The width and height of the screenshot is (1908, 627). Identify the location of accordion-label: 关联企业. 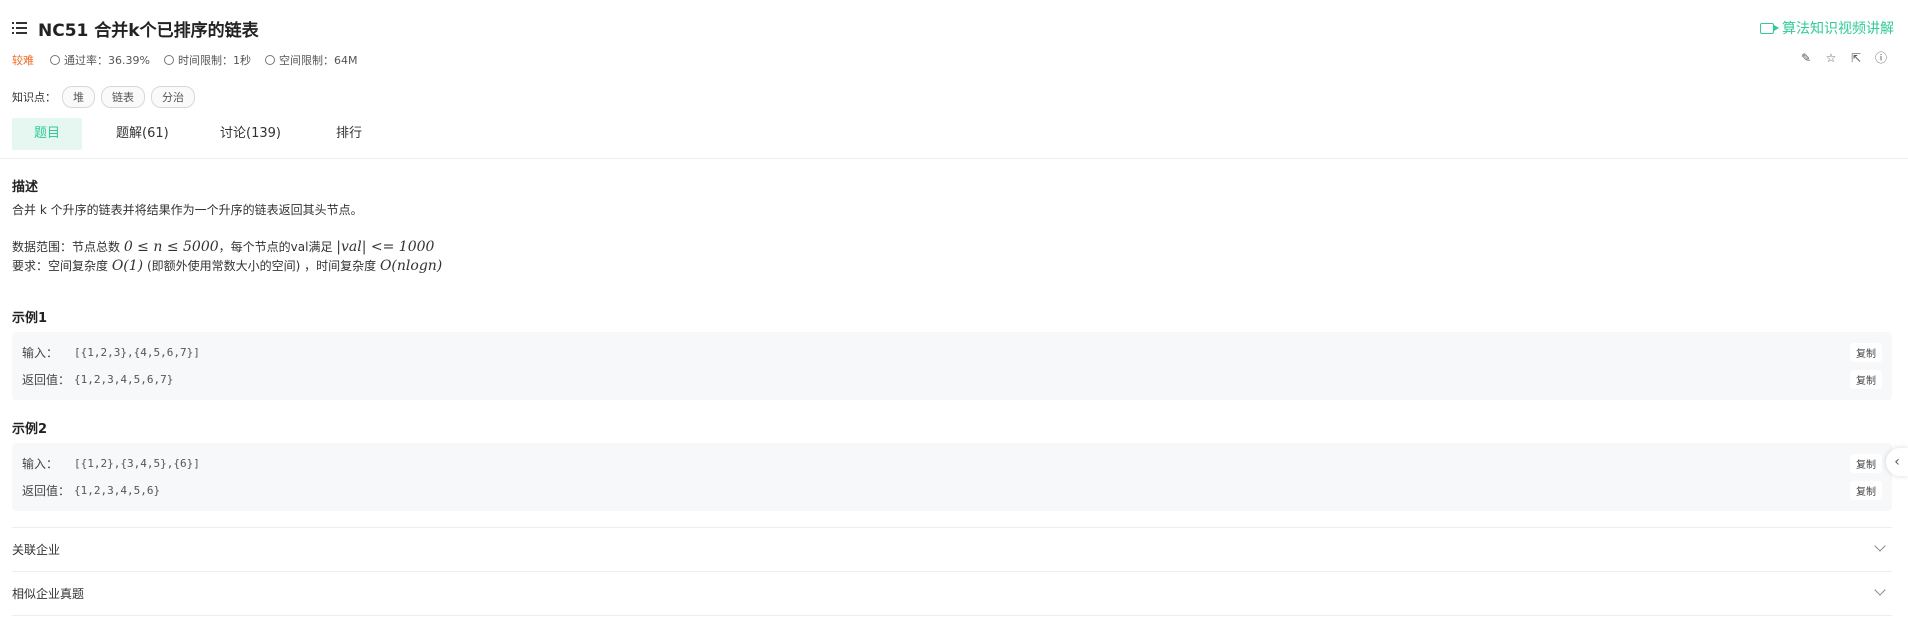
(36, 550).